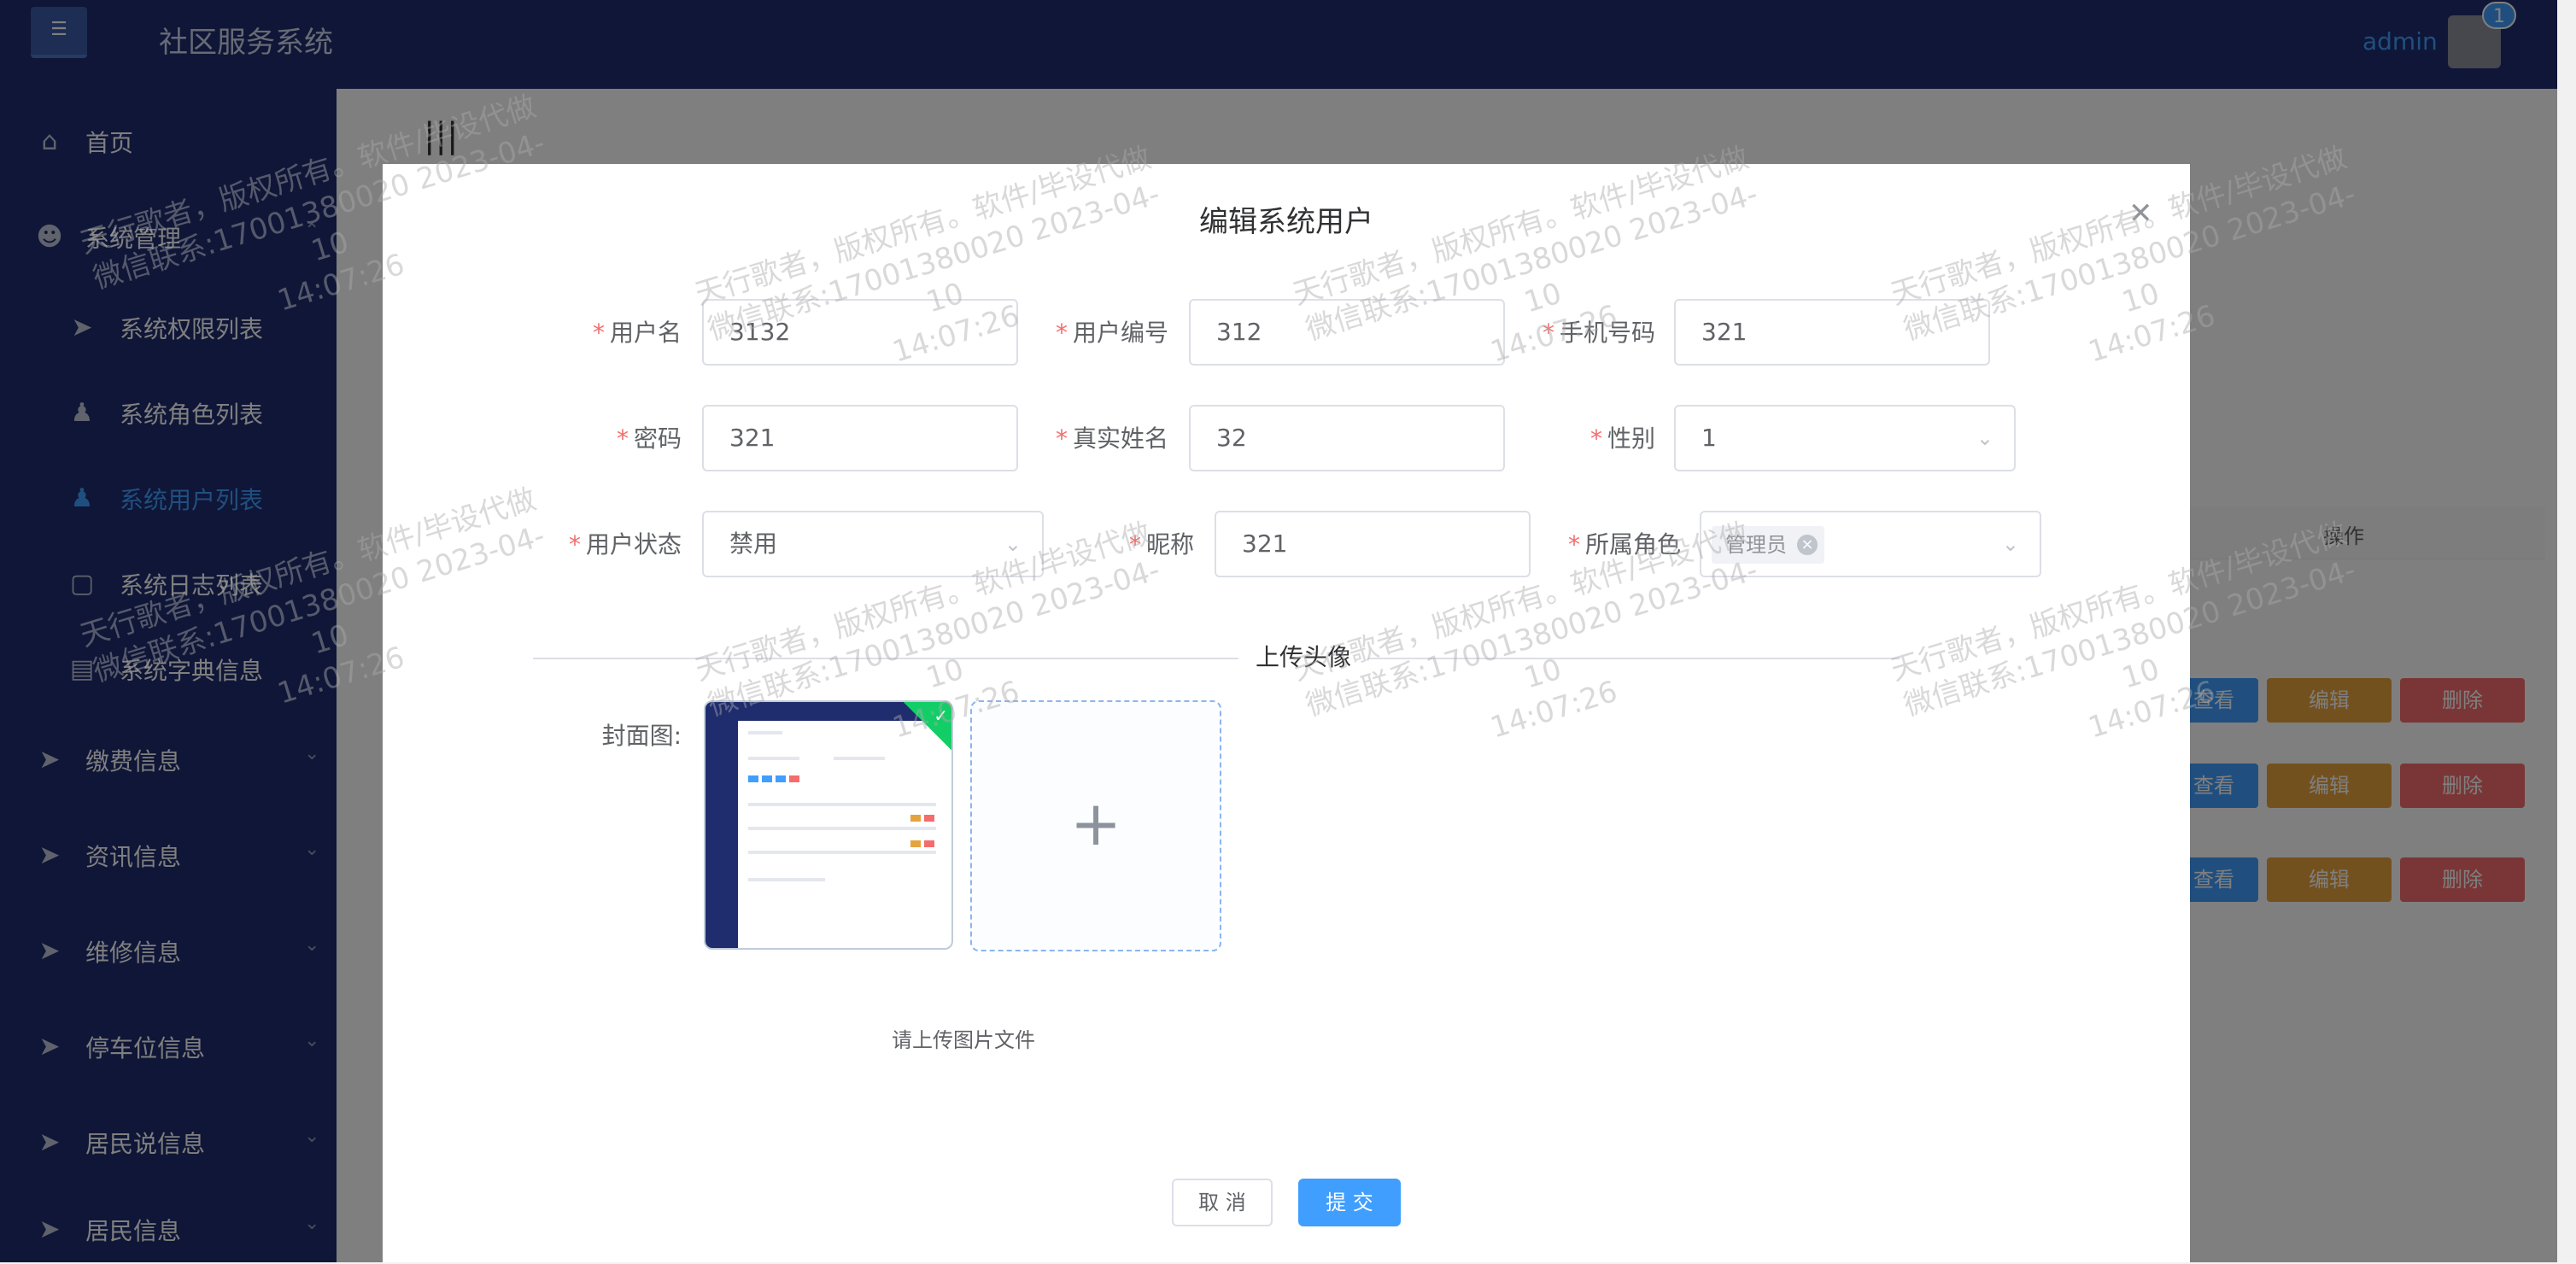 The height and width of the screenshot is (1264, 2576). What do you see at coordinates (649, 439) in the screenshot?
I see `password-label: * 密码` at bounding box center [649, 439].